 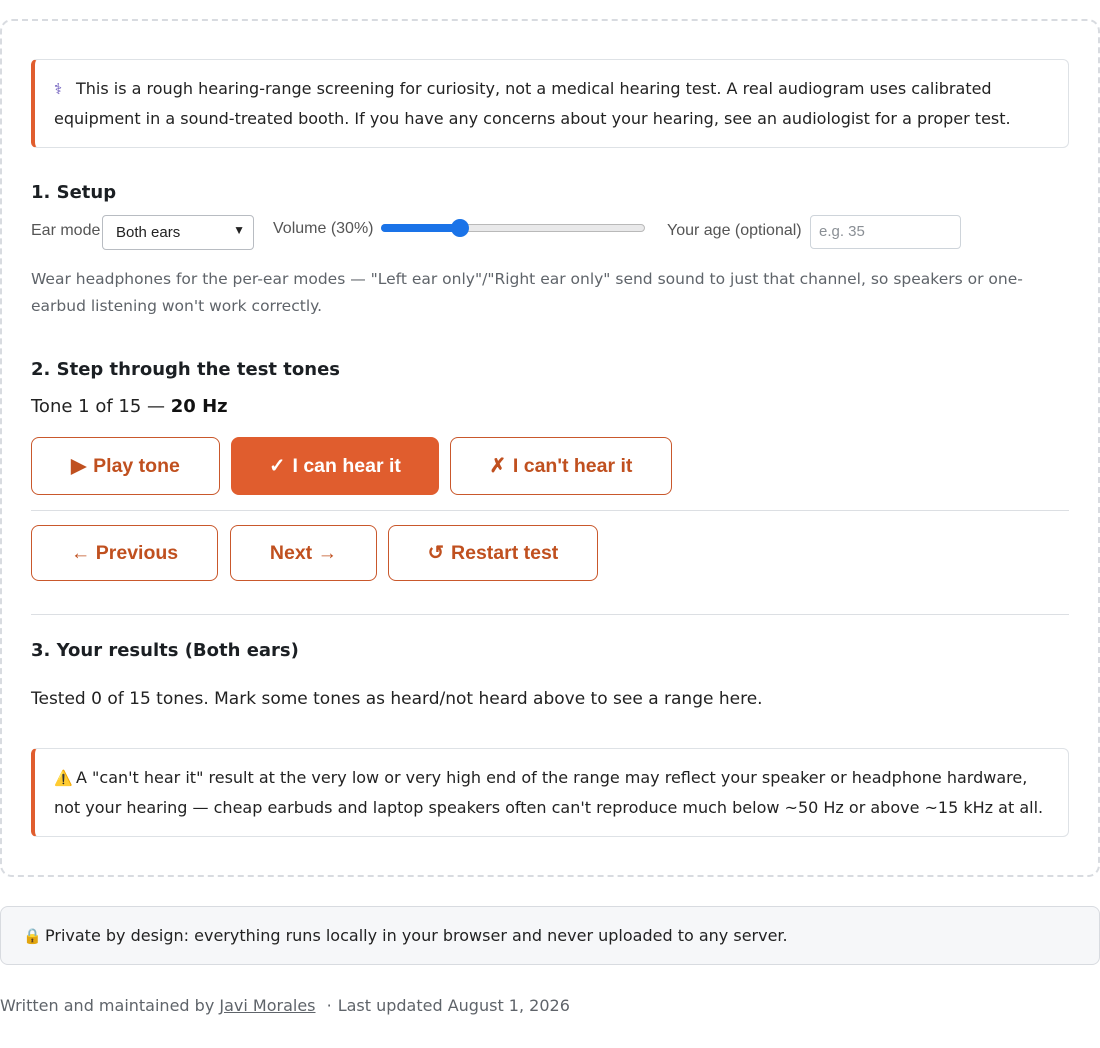 I want to click on next-button: Next →, so click(x=303, y=553).